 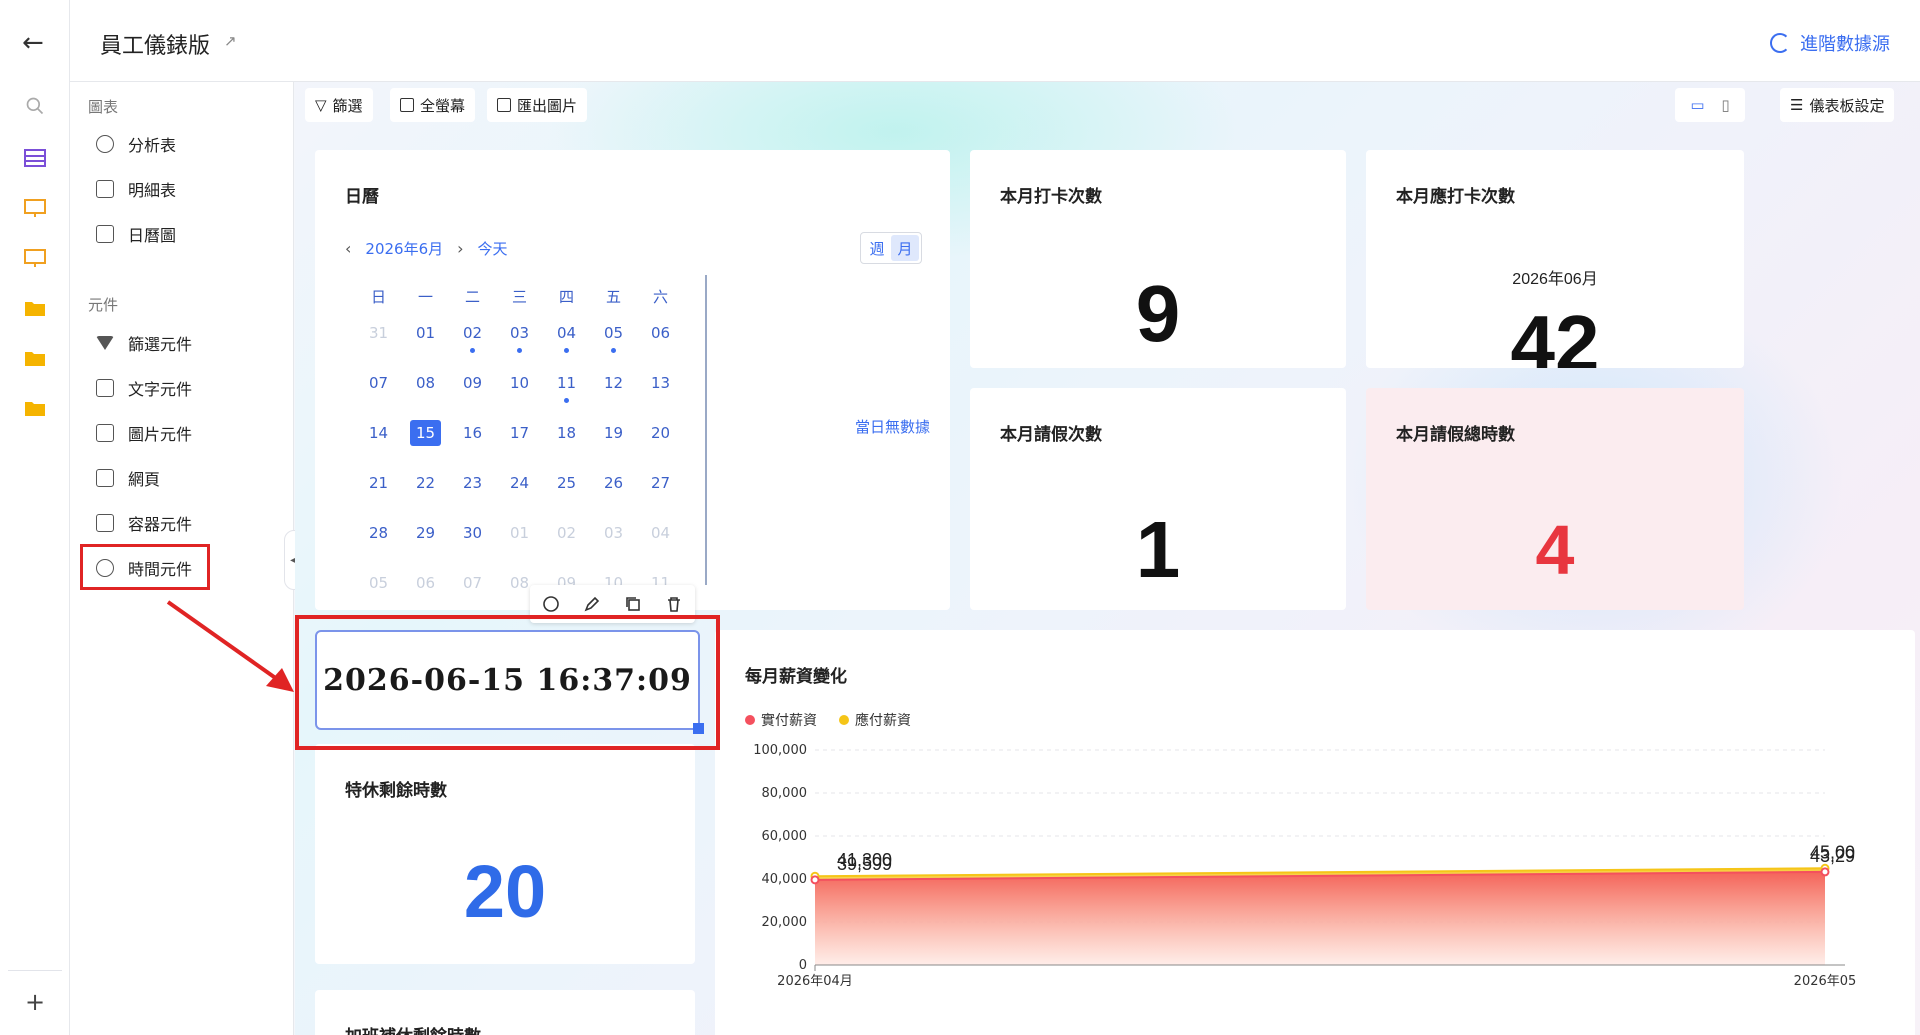 What do you see at coordinates (378, 341) in the screenshot?
I see `calendar-day: 31` at bounding box center [378, 341].